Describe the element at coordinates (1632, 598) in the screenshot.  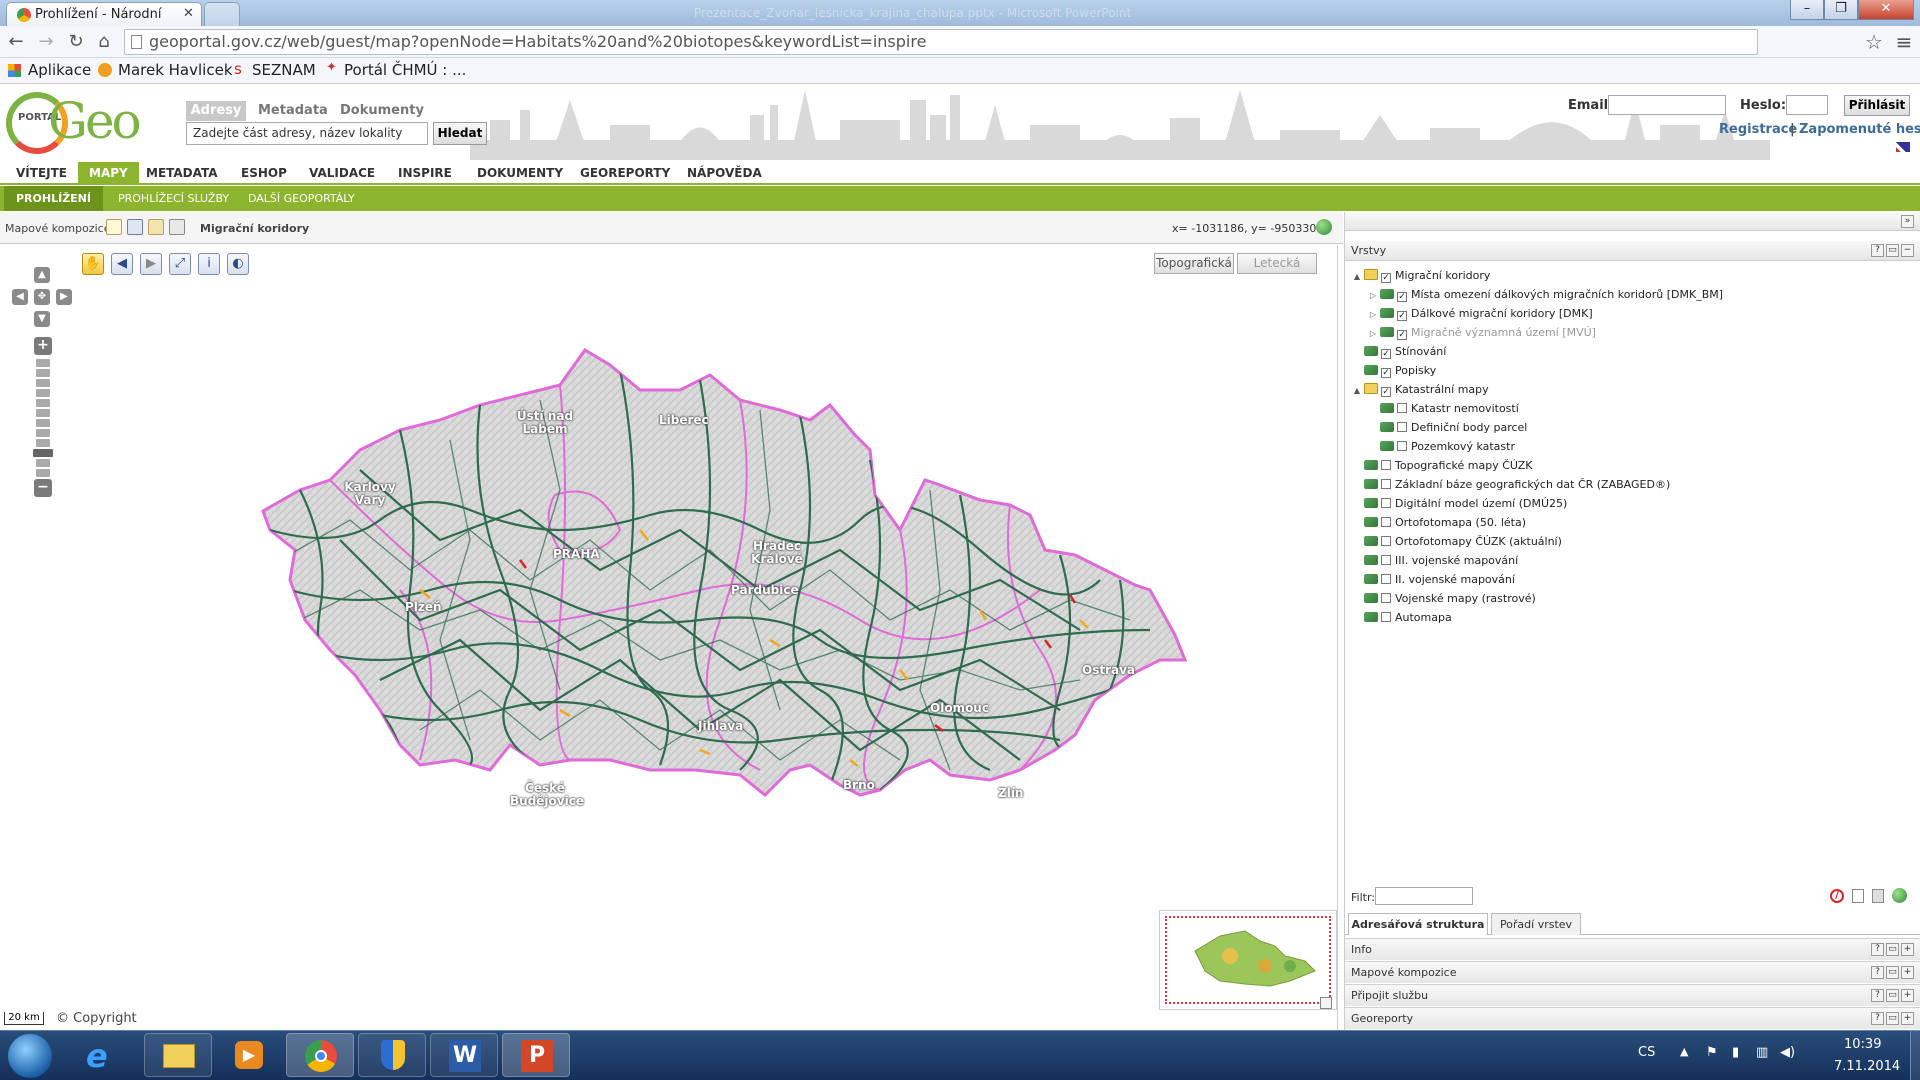
I see `layer-item: Vojenské mapy (rastrové)` at that location.